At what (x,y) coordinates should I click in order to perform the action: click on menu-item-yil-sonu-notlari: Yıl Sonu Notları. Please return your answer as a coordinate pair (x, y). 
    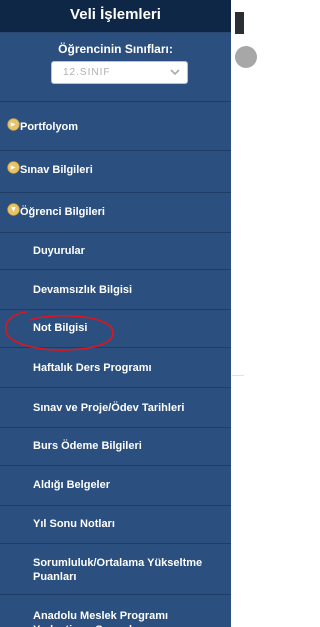
    Looking at the image, I should click on (115, 525).